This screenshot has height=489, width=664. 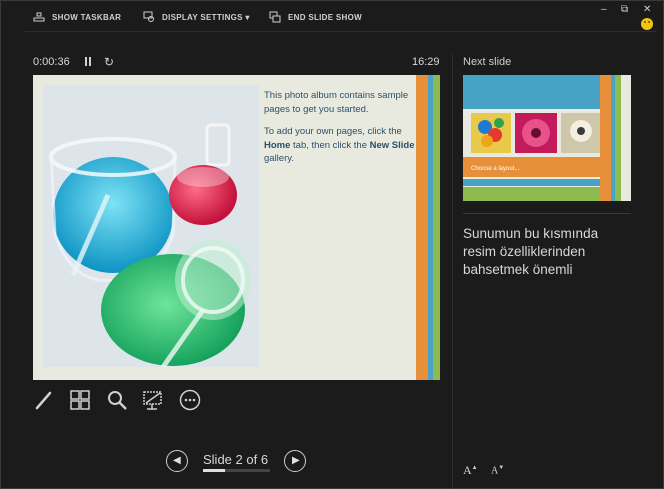 What do you see at coordinates (80, 400) in the screenshot?
I see `see-all-slides-icon` at bounding box center [80, 400].